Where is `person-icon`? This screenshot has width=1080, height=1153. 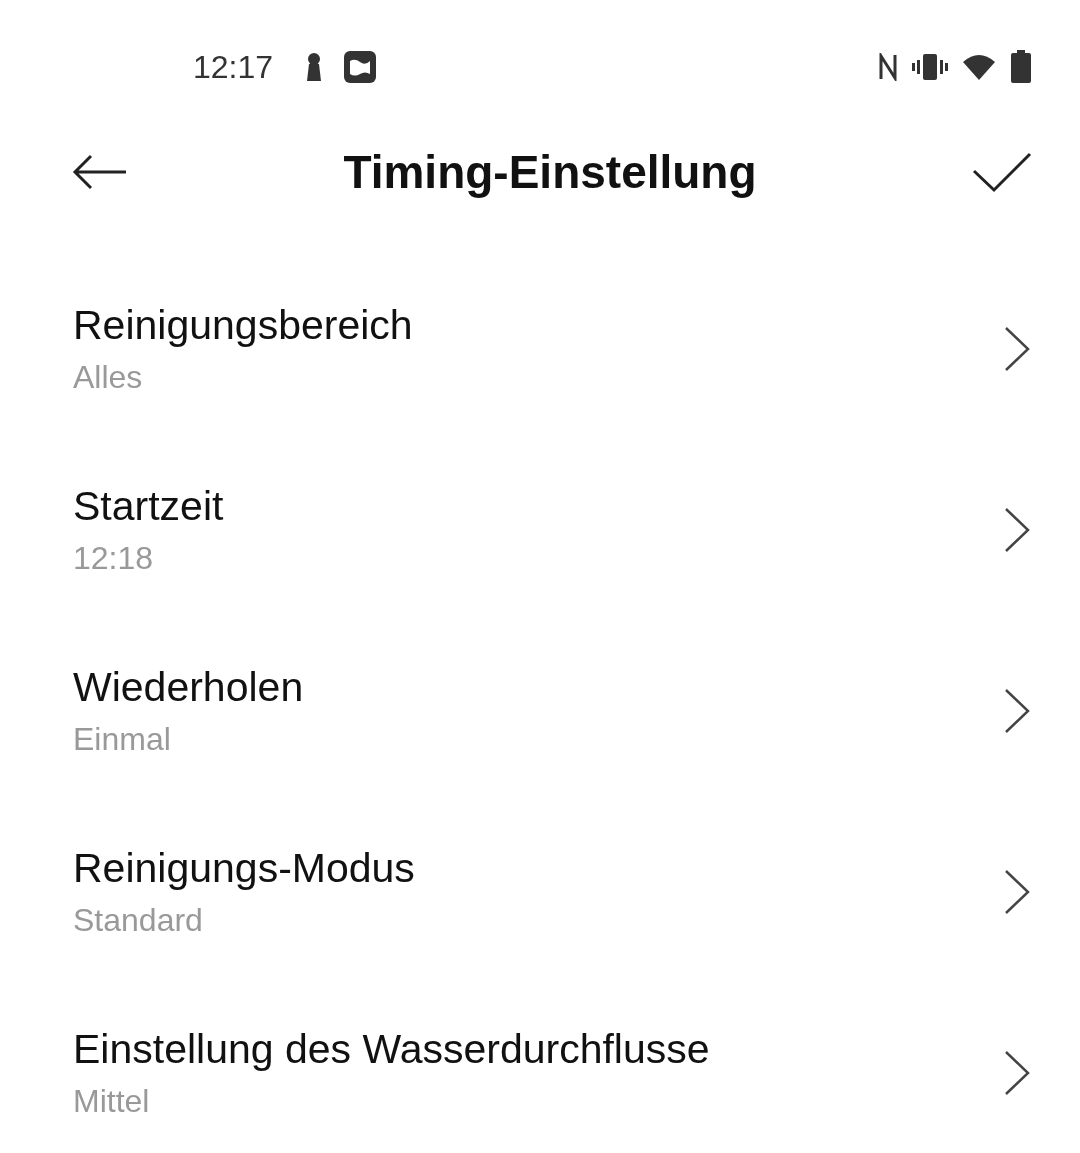 person-icon is located at coordinates (314, 67).